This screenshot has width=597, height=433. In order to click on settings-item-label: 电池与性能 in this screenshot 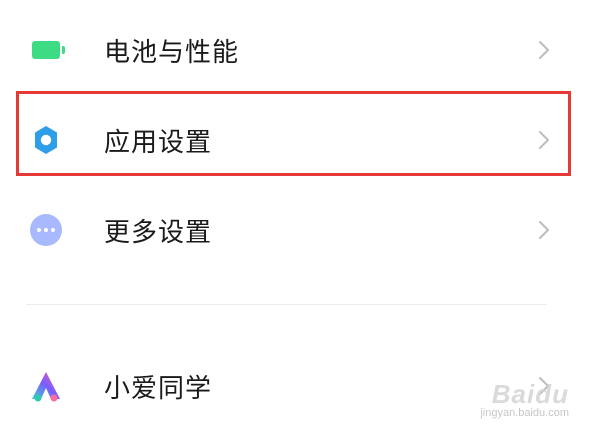, I will do `click(172, 52)`.